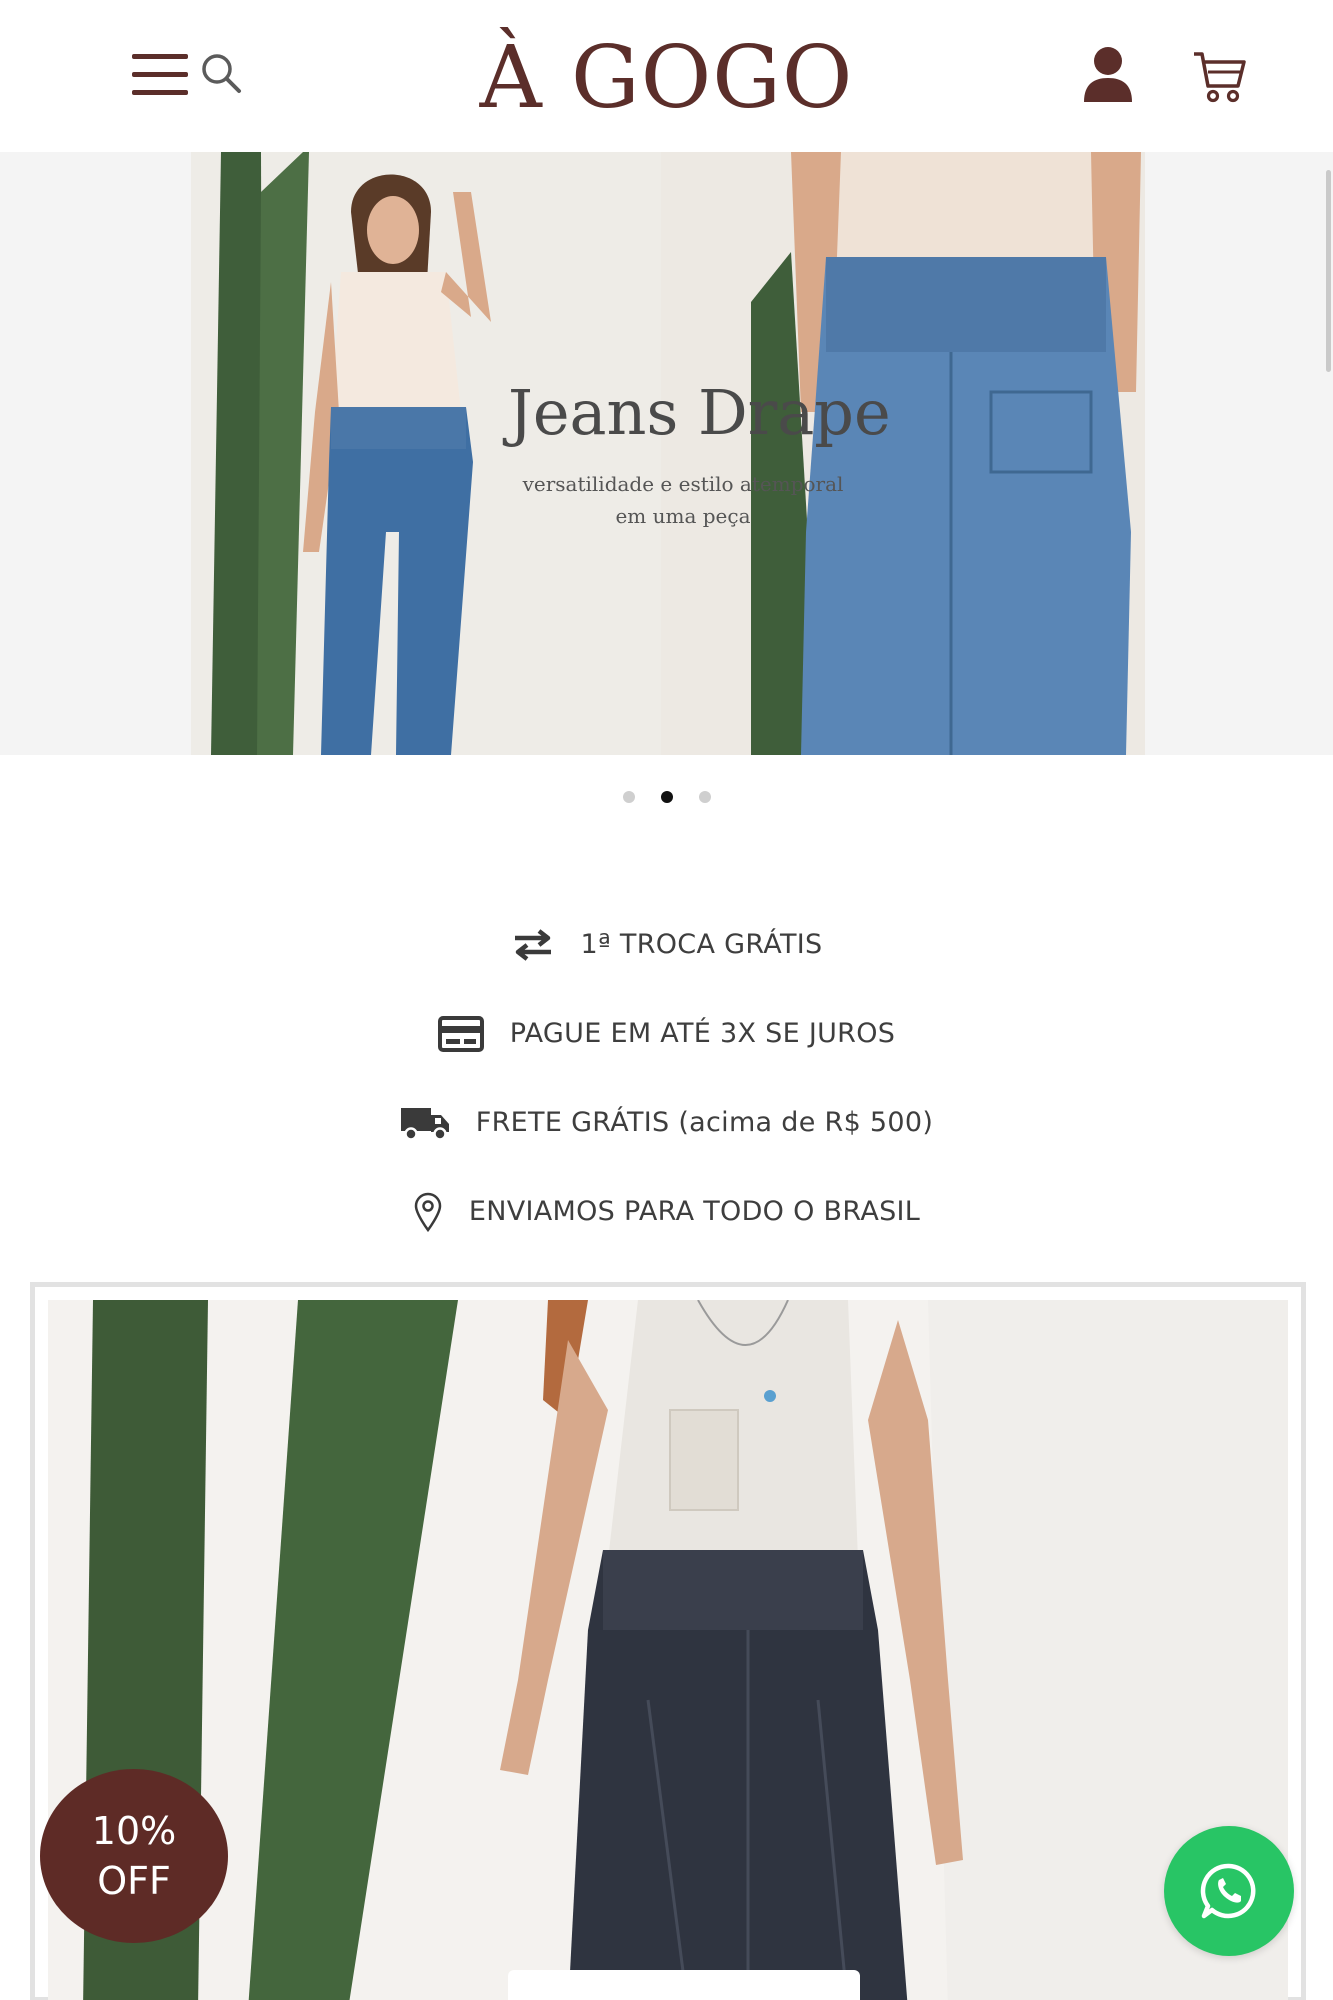  I want to click on carousel-dots, so click(666, 798).